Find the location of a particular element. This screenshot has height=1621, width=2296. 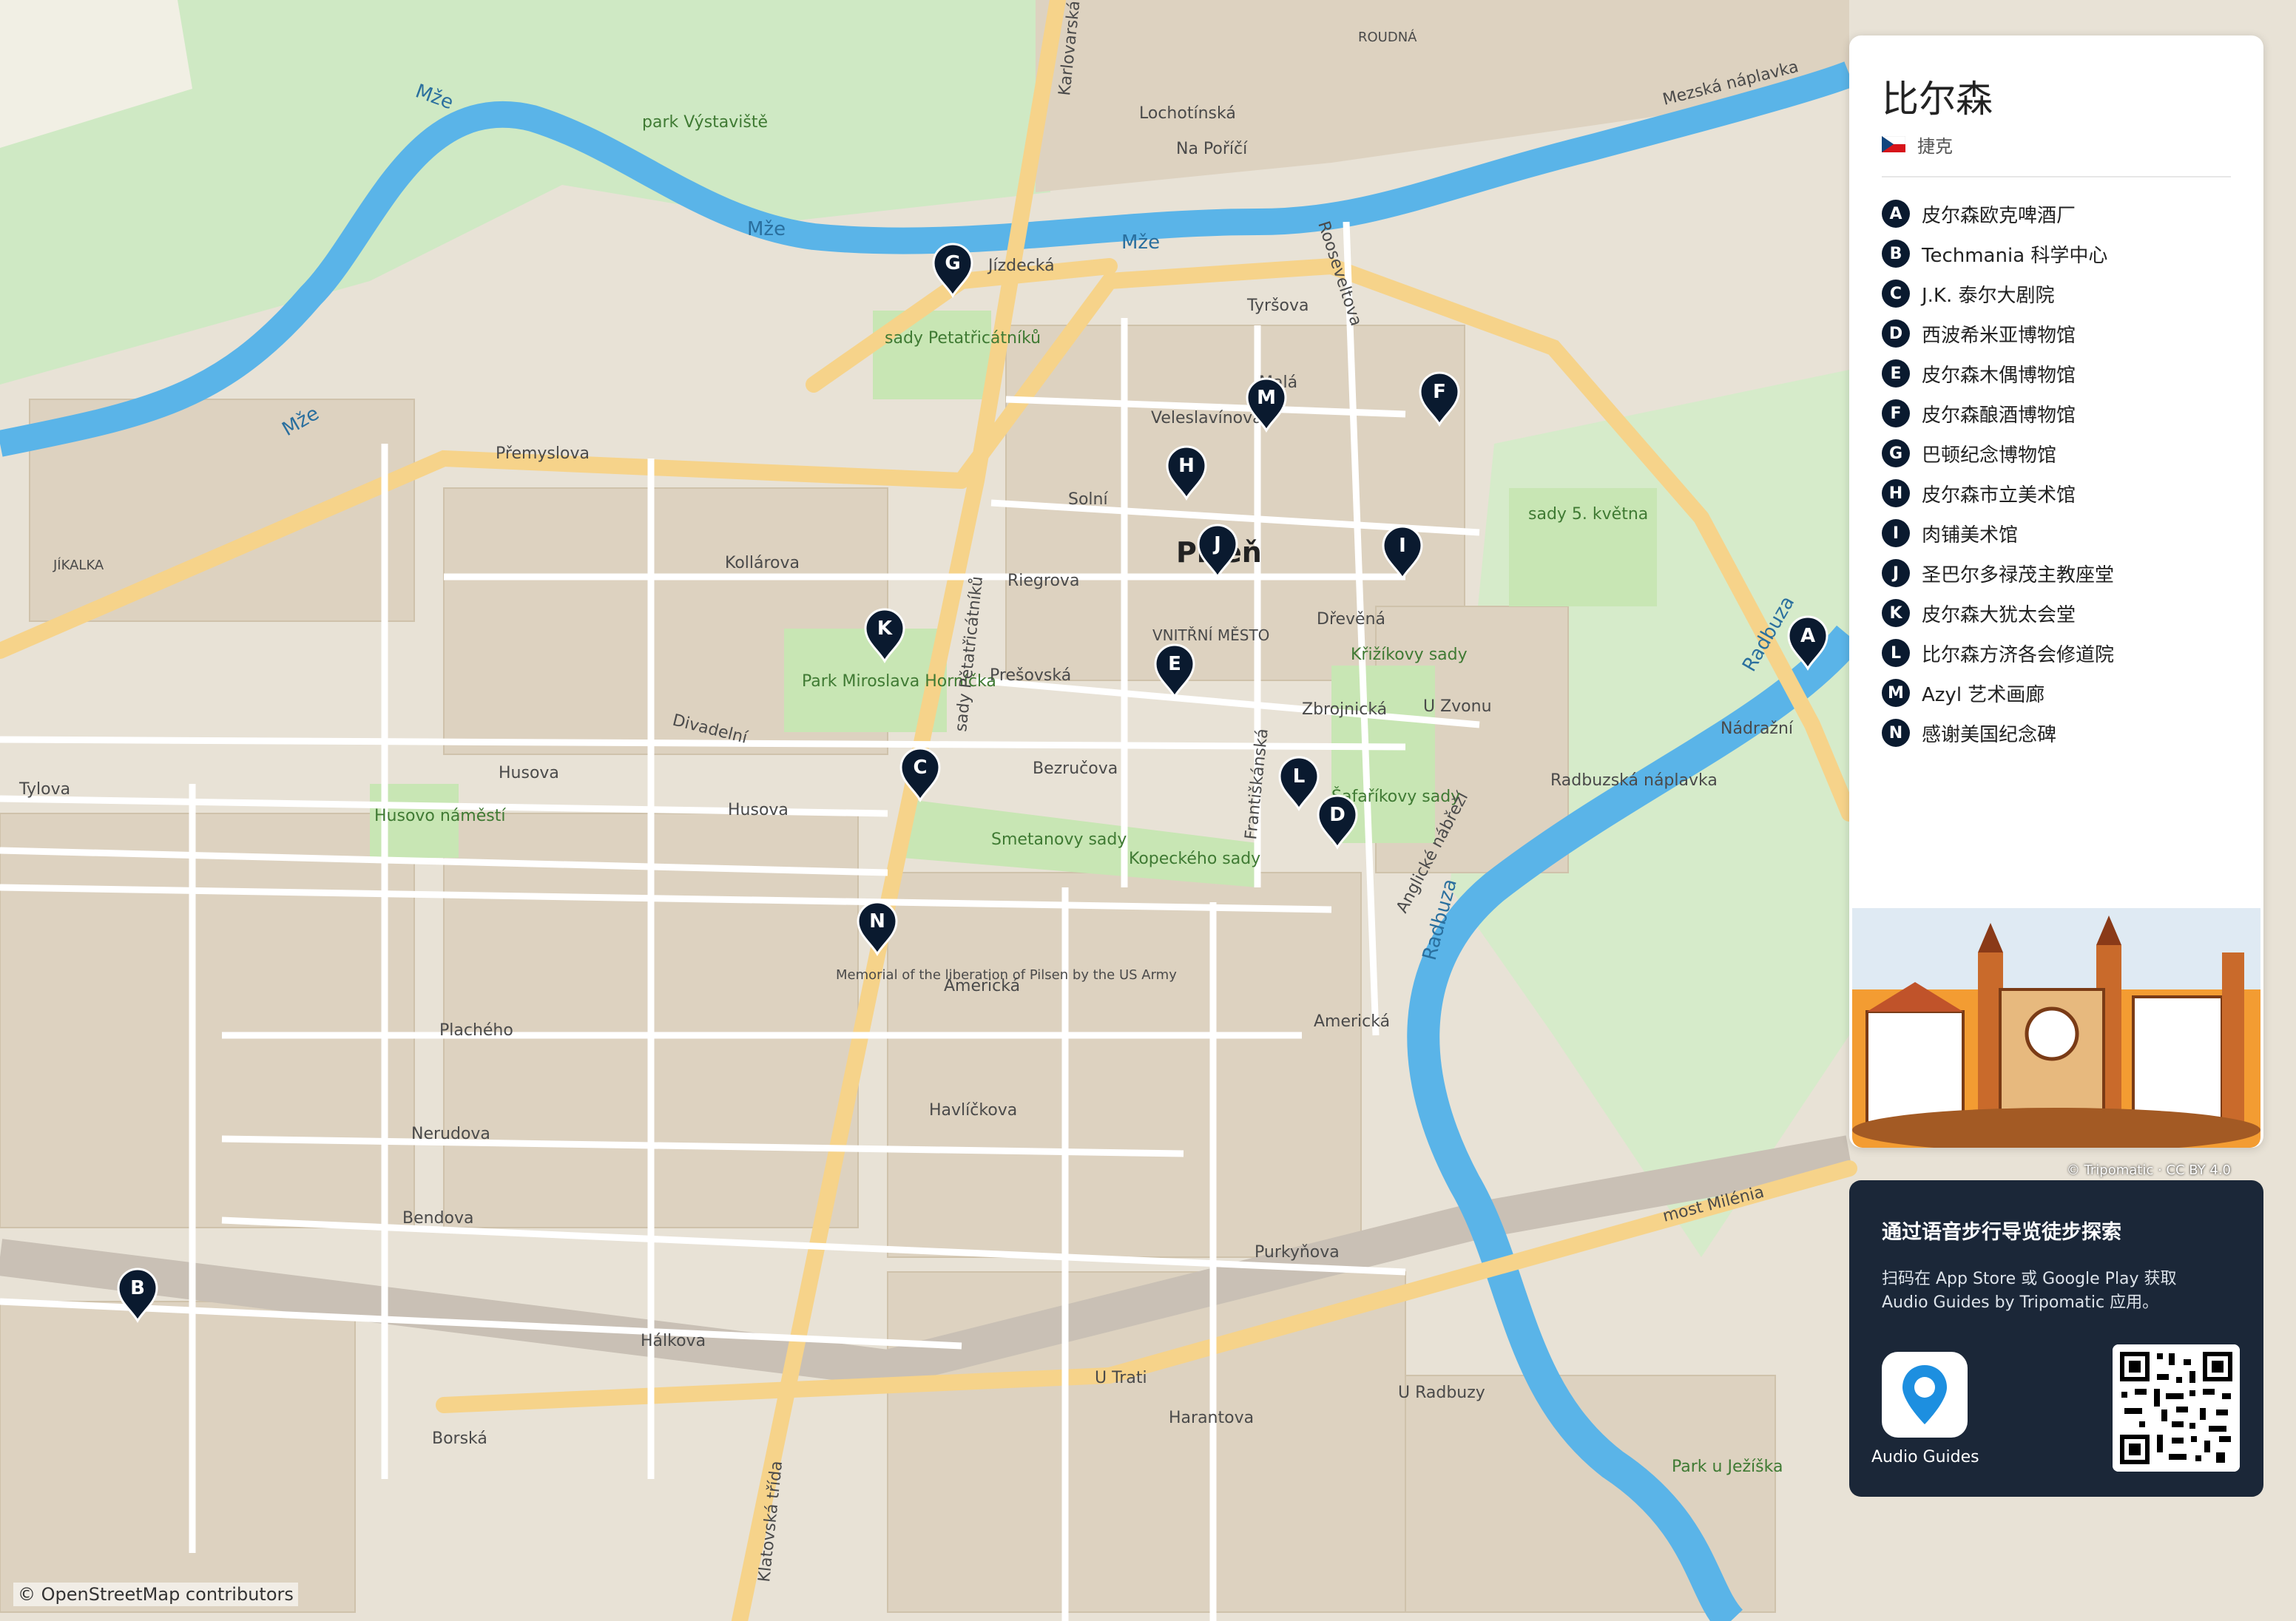

street-halkova: Hálkova is located at coordinates (673, 1341).